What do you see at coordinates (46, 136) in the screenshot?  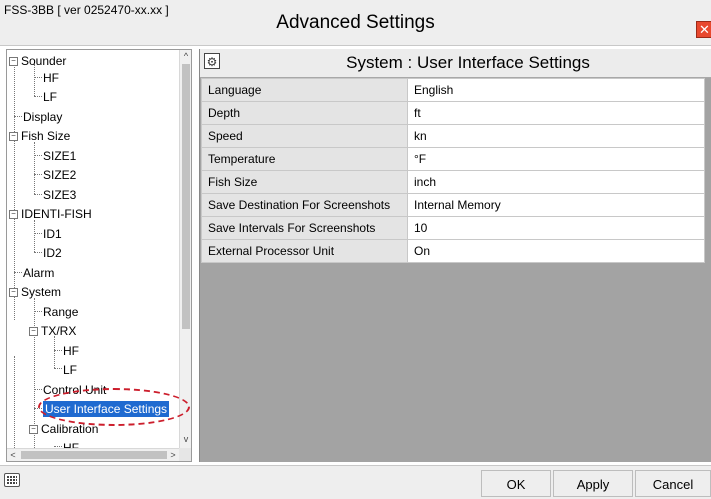 I see `tree-item-label: Fish Size` at bounding box center [46, 136].